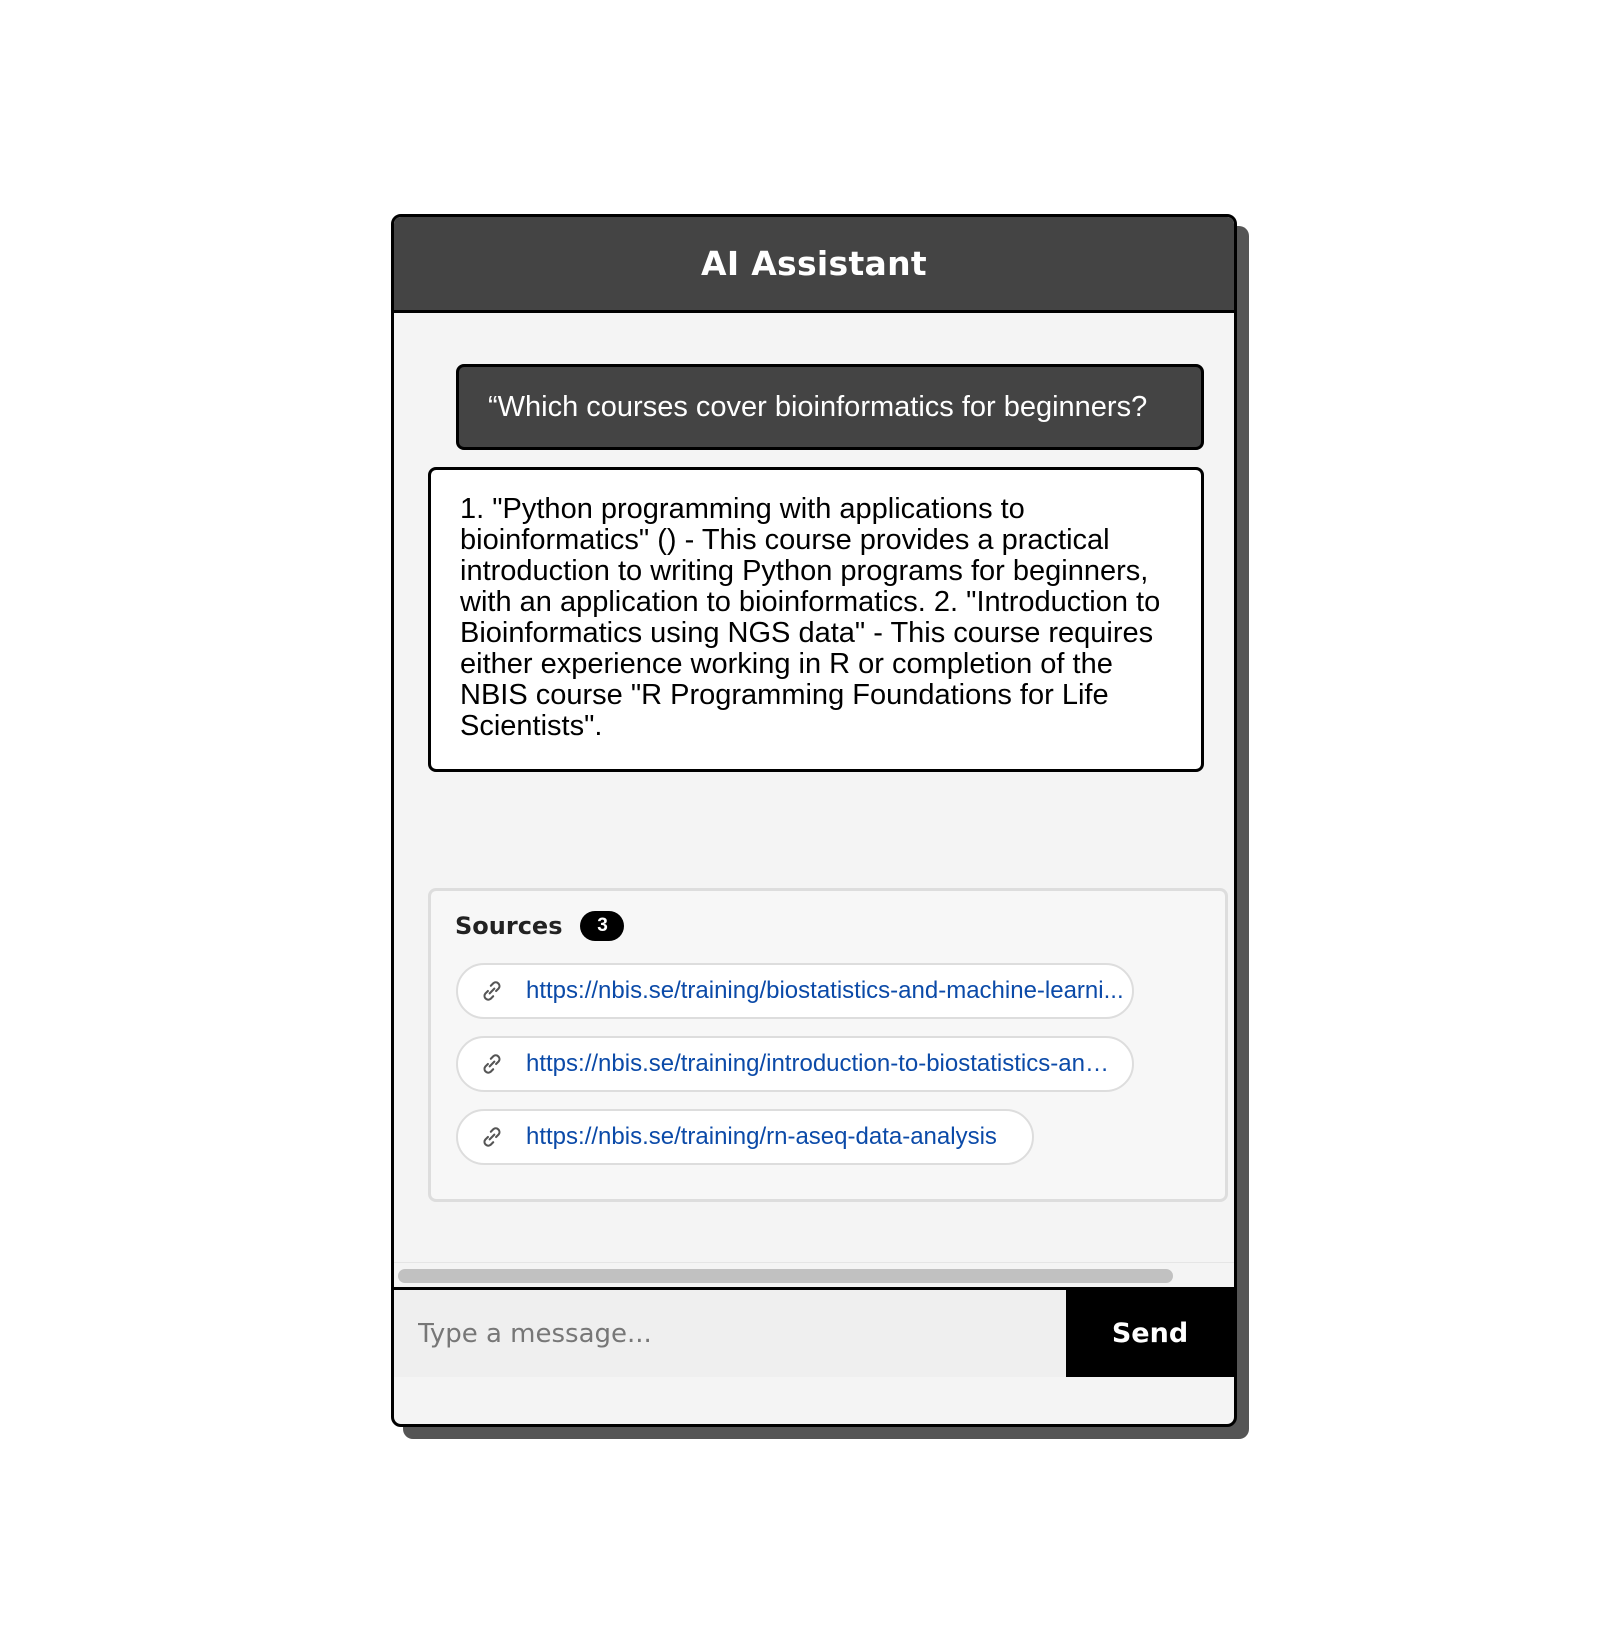  What do you see at coordinates (785, 1276) in the screenshot?
I see `scrollbar-thumb` at bounding box center [785, 1276].